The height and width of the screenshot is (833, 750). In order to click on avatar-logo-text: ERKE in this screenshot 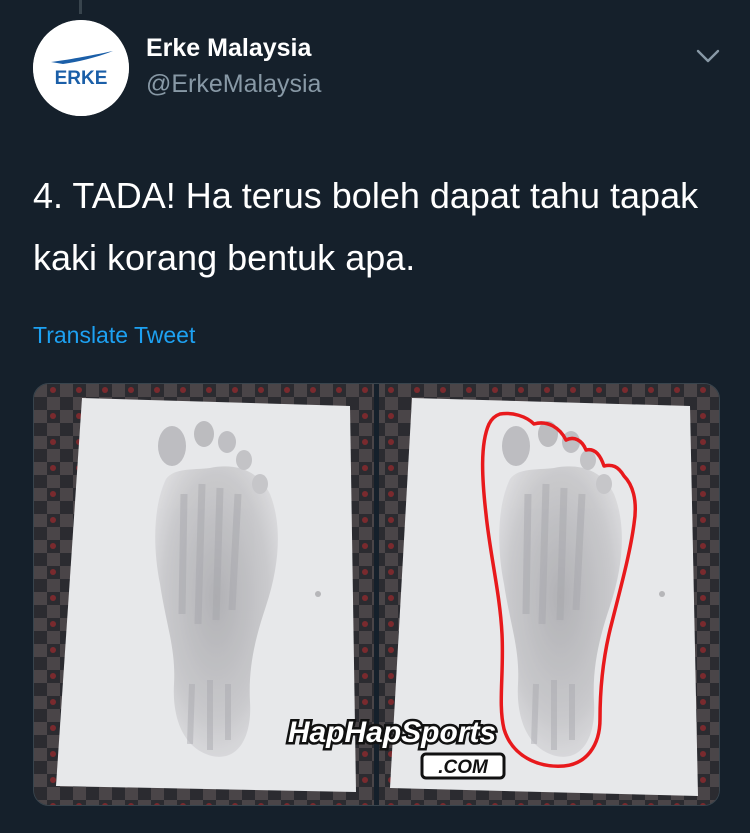, I will do `click(81, 78)`.